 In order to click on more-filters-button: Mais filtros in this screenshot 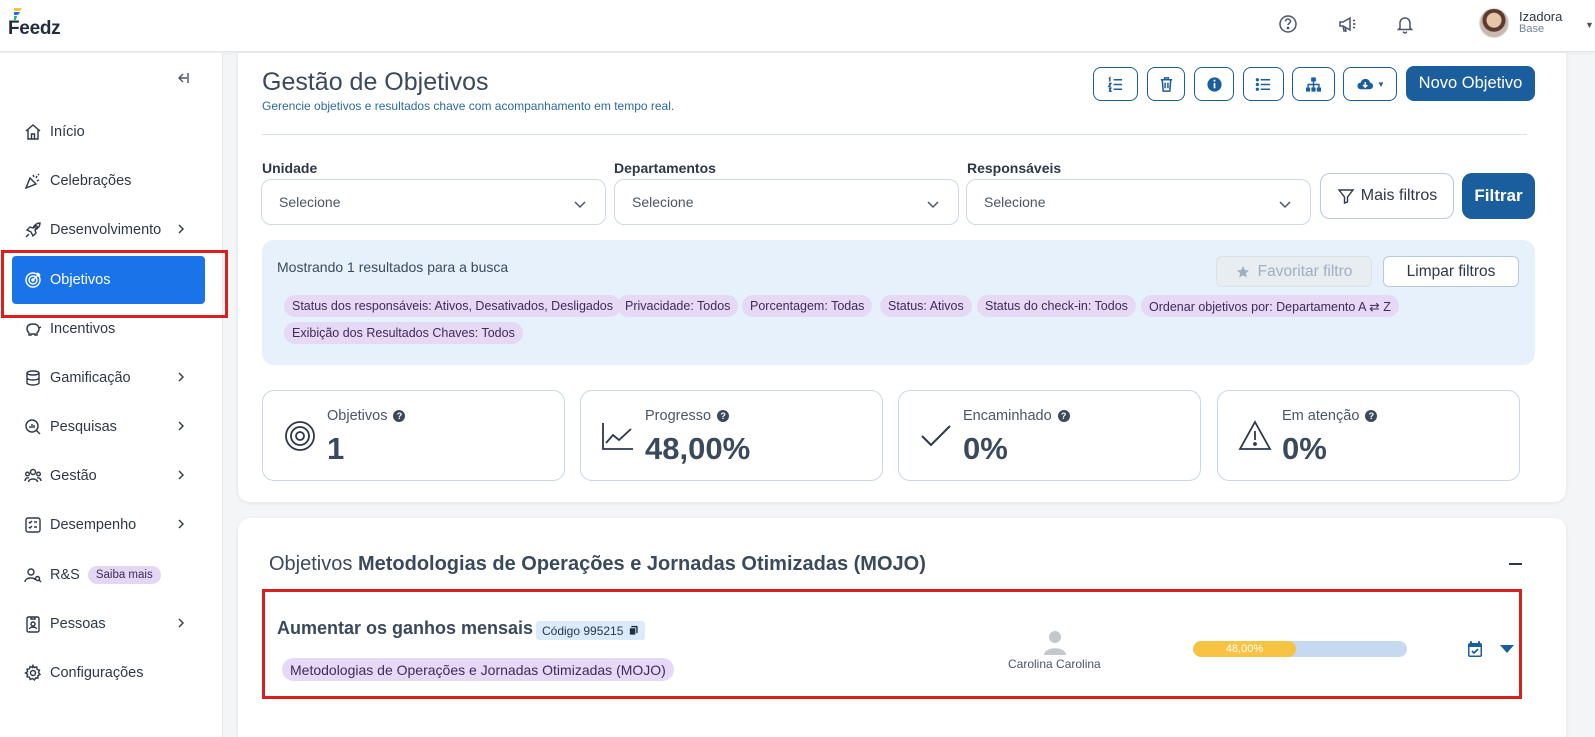, I will do `click(1387, 196)`.